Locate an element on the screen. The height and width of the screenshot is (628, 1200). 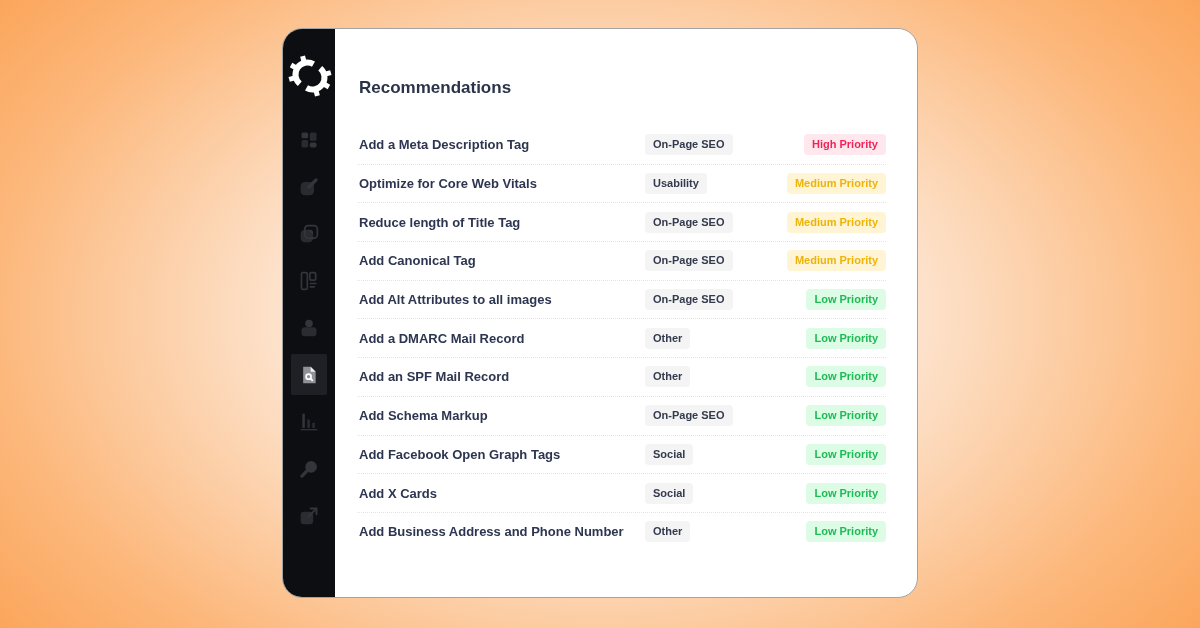
recommendation-title: Add X Cards is located at coordinates (398, 493).